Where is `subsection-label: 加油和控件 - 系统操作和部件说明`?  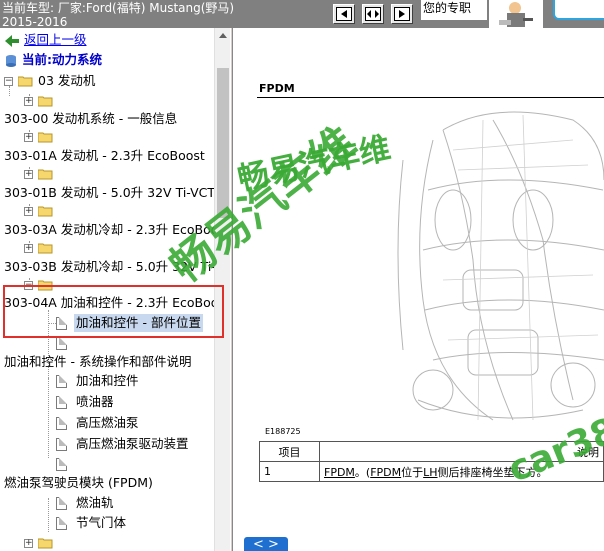 subsection-label: 加油和控件 - 系统操作和部件说明 is located at coordinates (97, 361).